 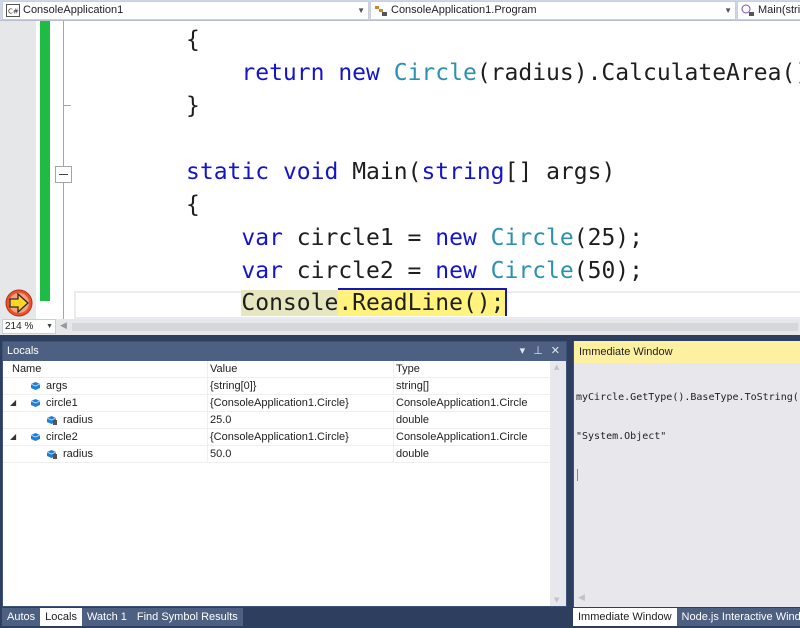 I want to click on tab-watch-1: Watch 1, so click(x=106, y=617).